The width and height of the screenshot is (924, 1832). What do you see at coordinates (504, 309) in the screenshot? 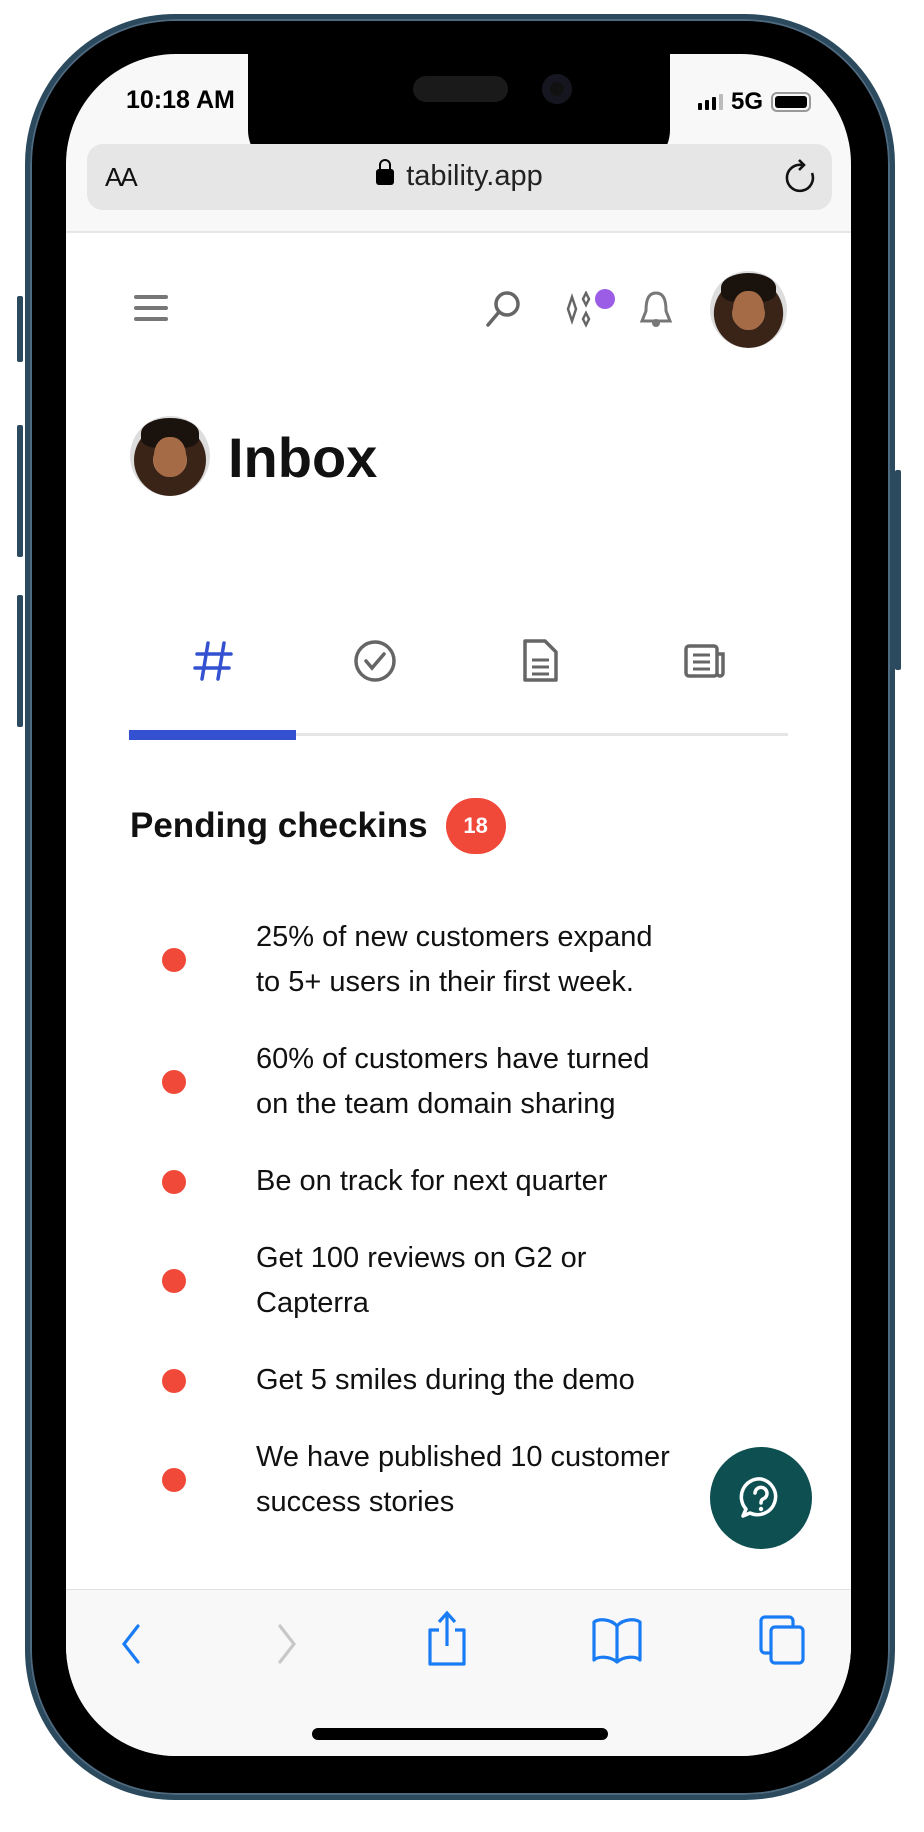
I see `search-icon` at bounding box center [504, 309].